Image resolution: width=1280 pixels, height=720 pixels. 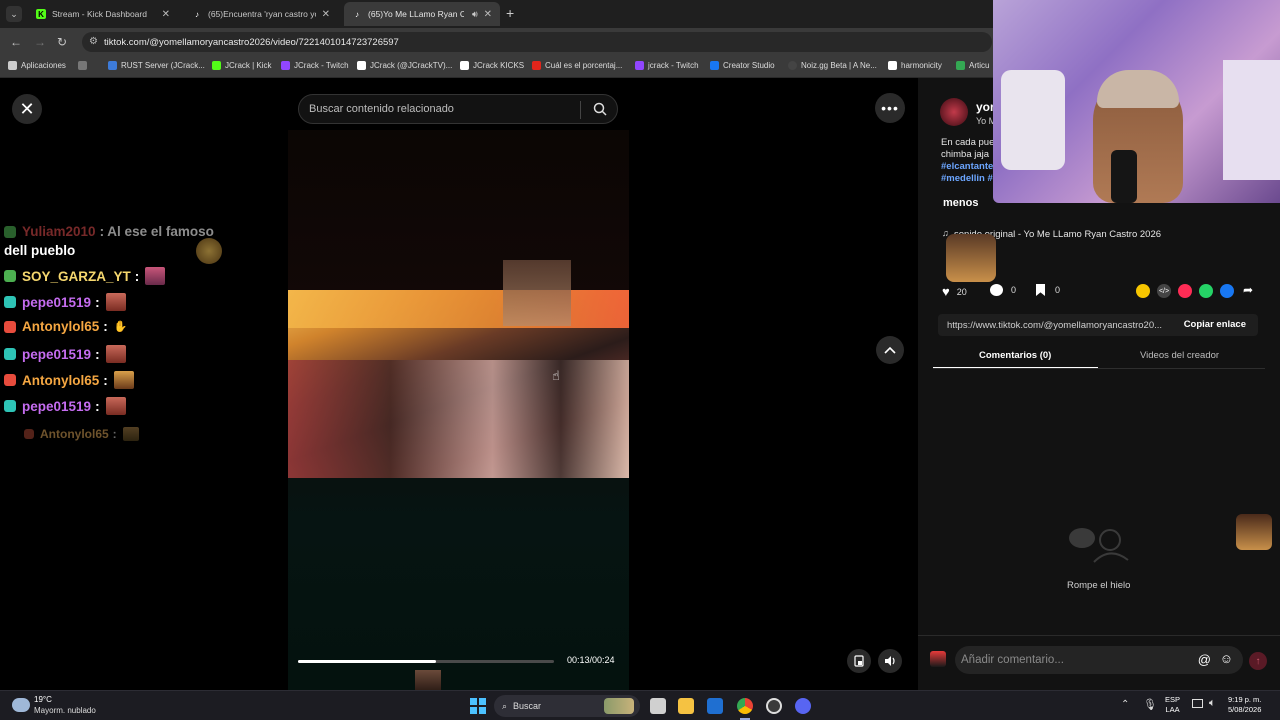 I want to click on mail-icon, so click(x=715, y=706).